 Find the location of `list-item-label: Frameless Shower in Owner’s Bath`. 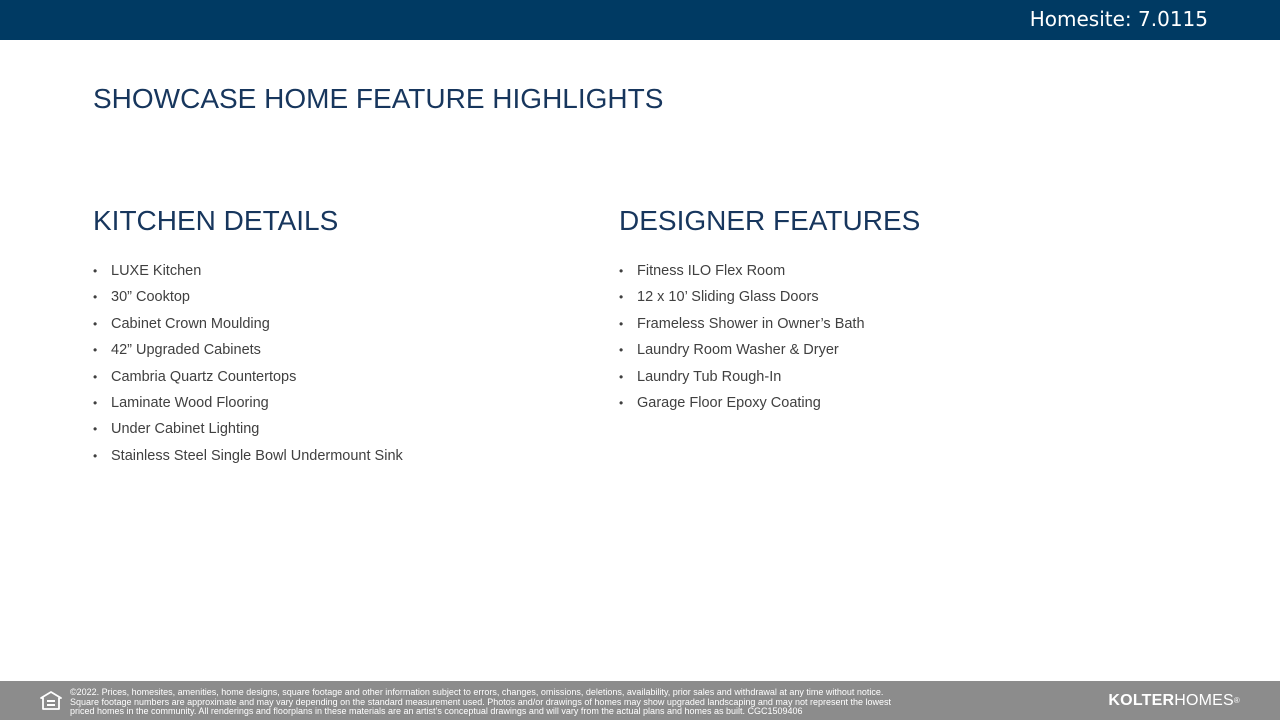

list-item-label: Frameless Shower in Owner’s Bath is located at coordinates (751, 323).